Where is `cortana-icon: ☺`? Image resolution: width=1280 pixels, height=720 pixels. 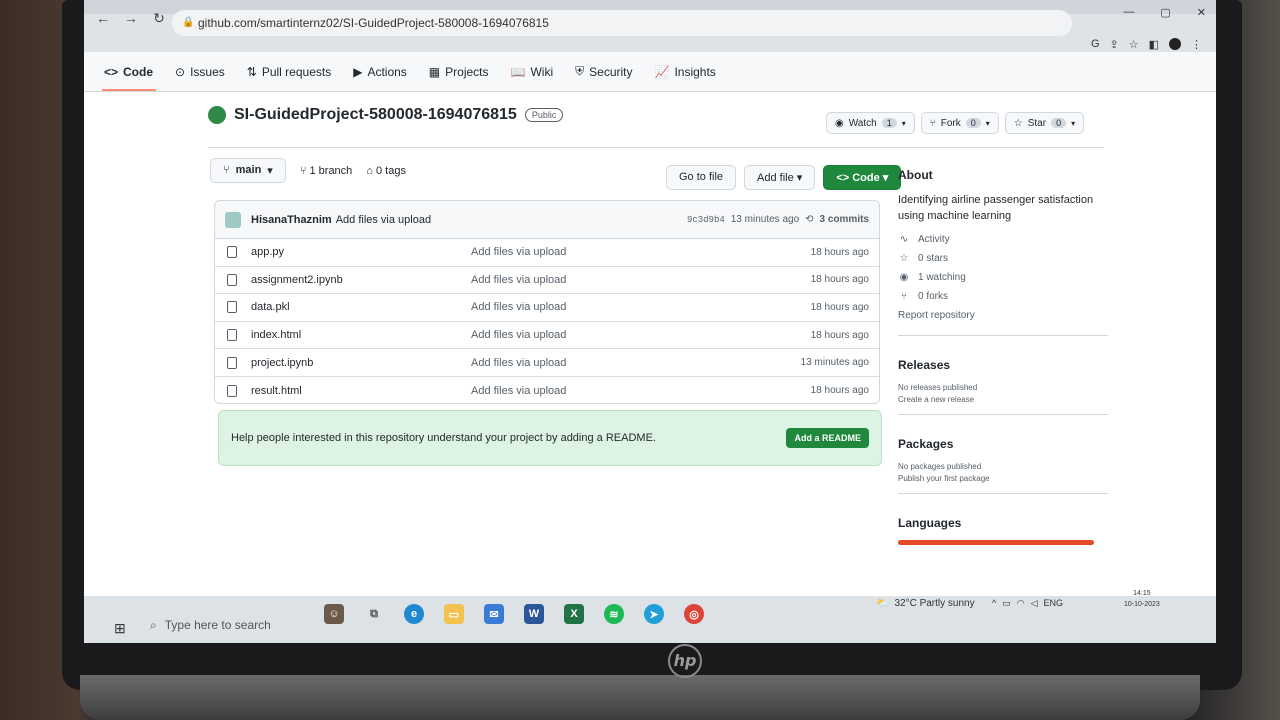 cortana-icon: ☺ is located at coordinates (334, 614).